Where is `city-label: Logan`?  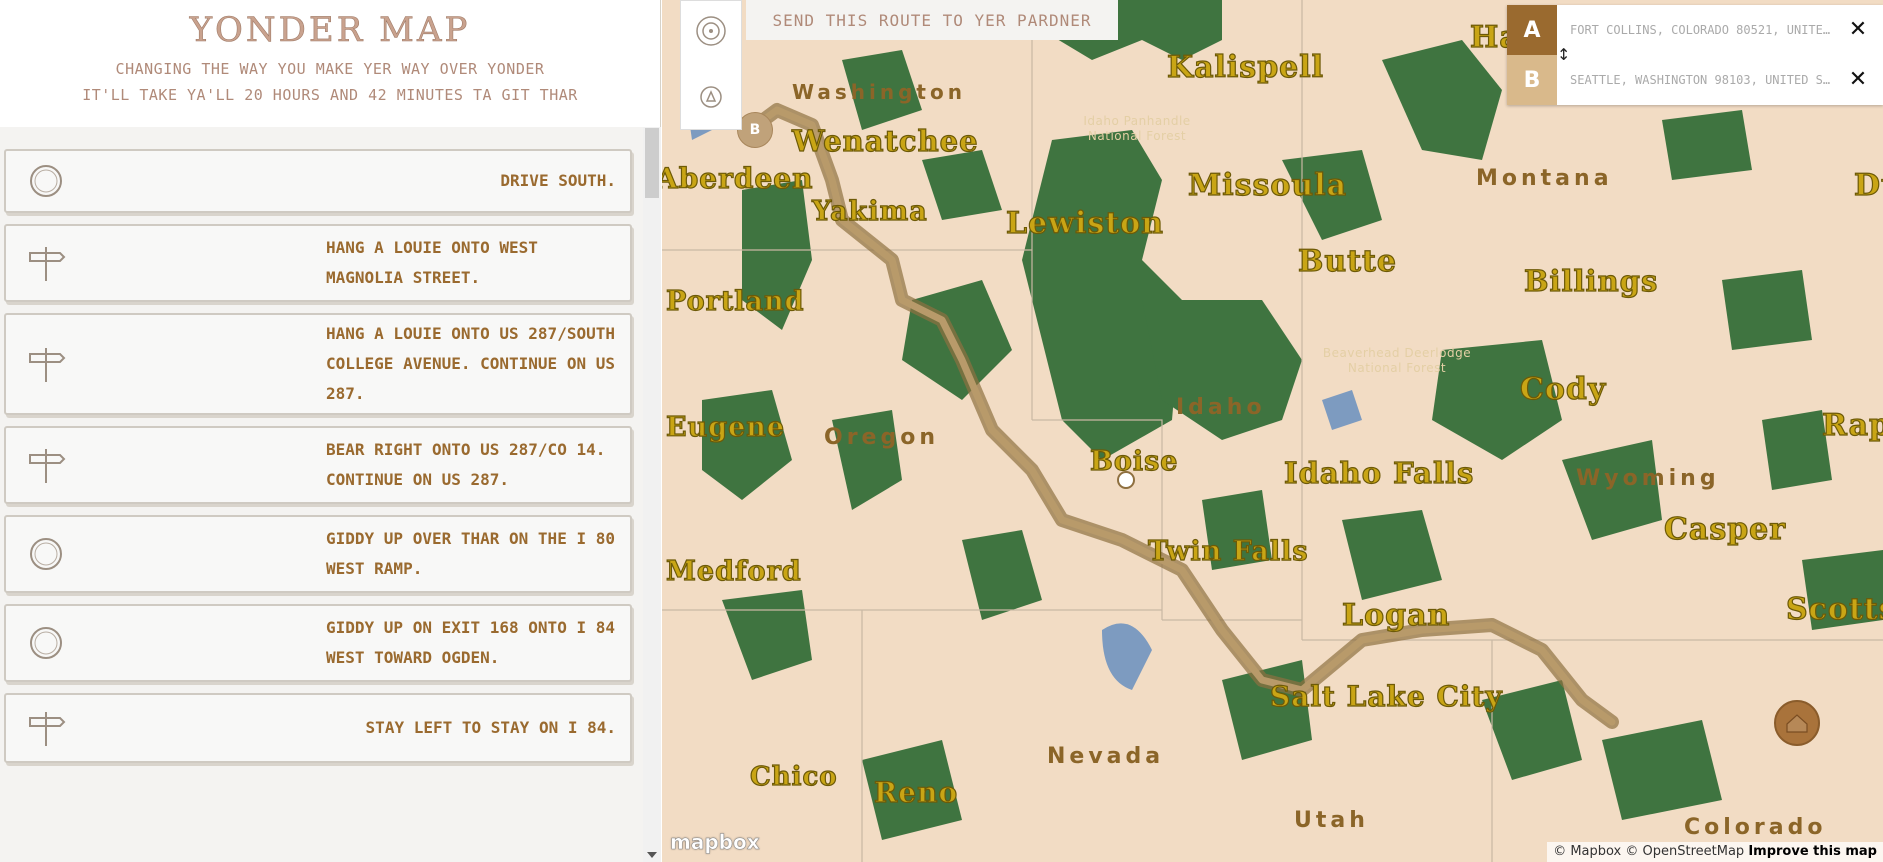
city-label: Logan is located at coordinates (1396, 615).